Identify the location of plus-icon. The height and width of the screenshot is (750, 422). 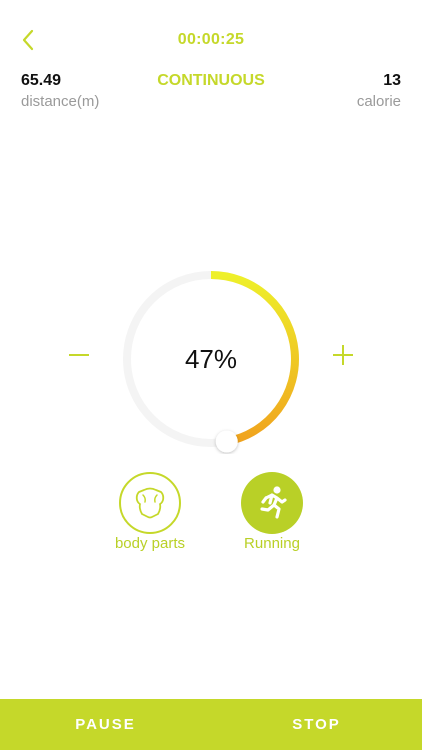
(343, 355).